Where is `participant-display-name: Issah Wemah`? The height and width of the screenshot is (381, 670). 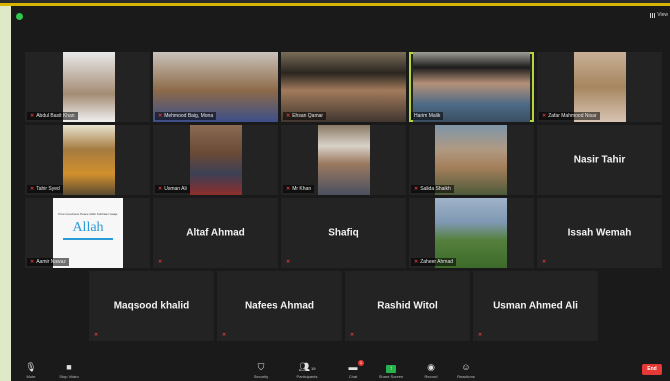
participant-display-name: Issah Wemah is located at coordinates (599, 233).